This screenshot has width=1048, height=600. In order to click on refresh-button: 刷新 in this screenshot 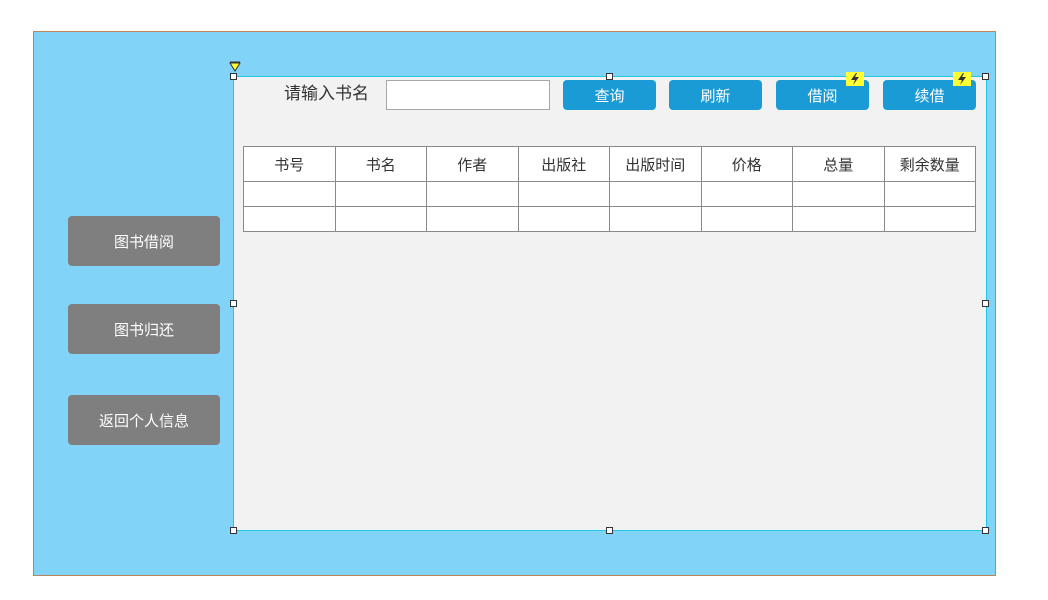, I will do `click(715, 95)`.